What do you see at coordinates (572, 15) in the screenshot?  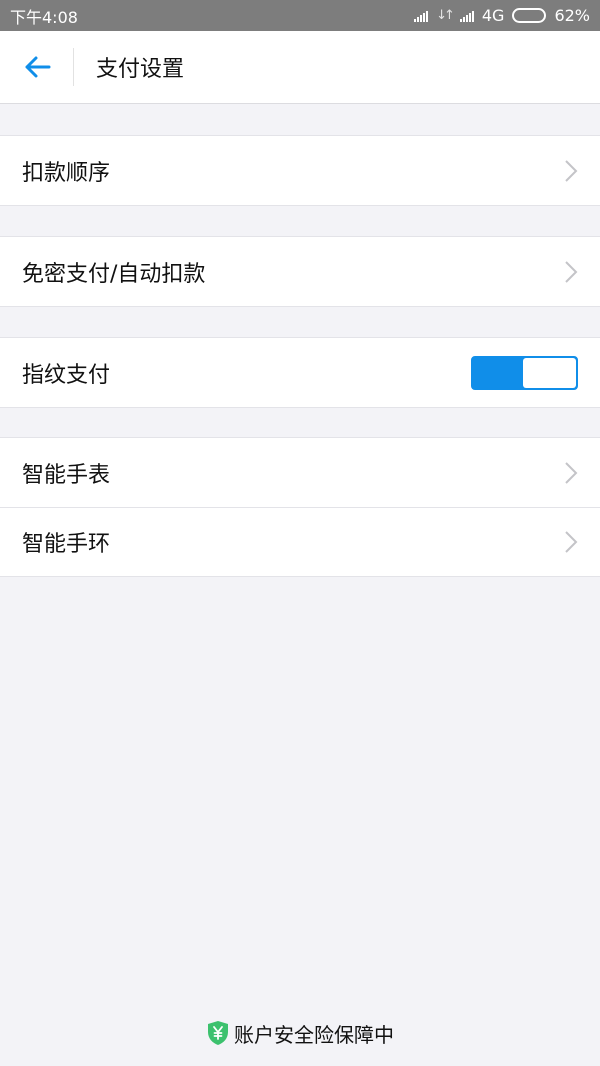 I see `battery-percent: 62%` at bounding box center [572, 15].